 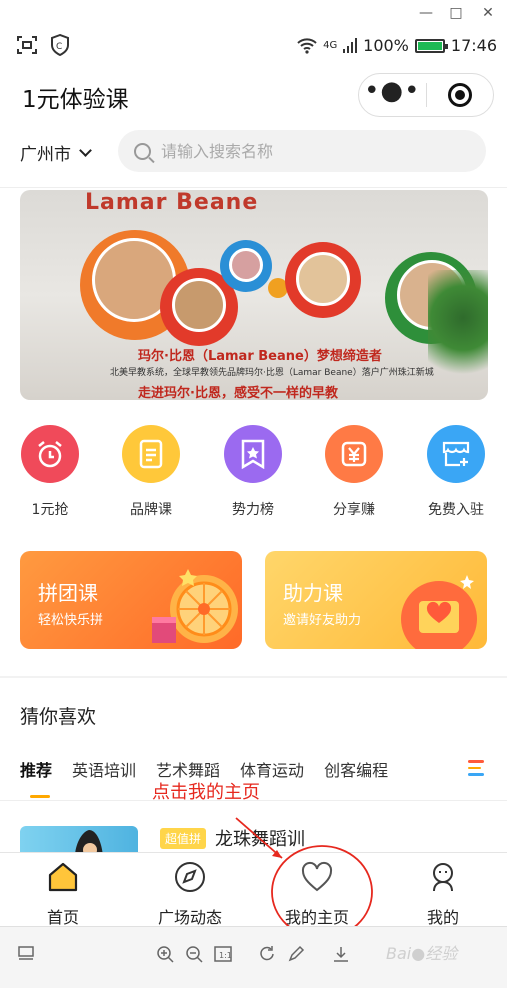 I want to click on category-label: 势力榜, so click(x=253, y=510).